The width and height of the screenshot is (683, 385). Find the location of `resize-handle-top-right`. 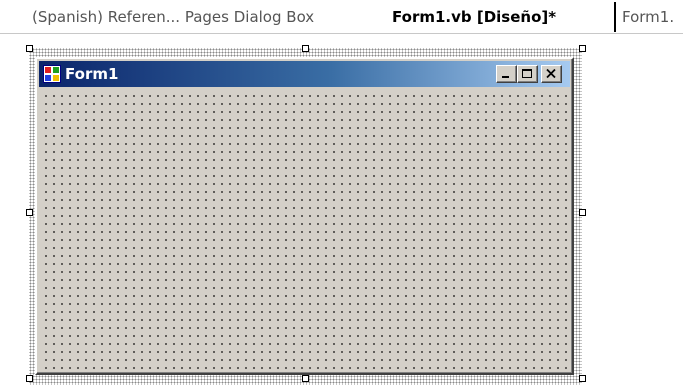

resize-handle-top-right is located at coordinates (582, 48).